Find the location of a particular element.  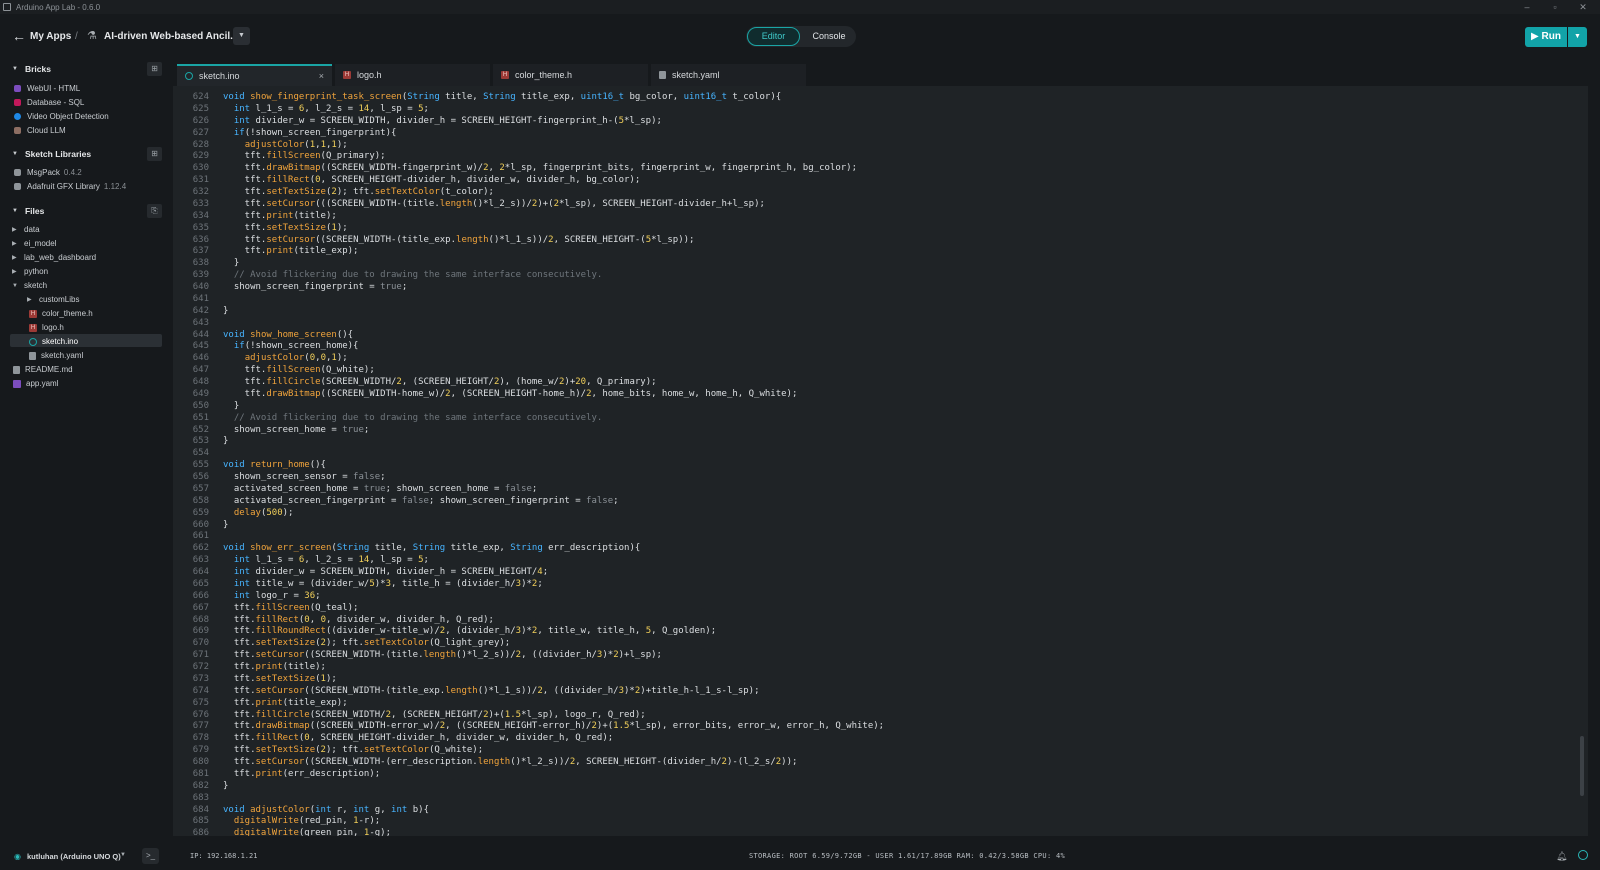

brick-item: Database - SQL is located at coordinates (49, 102).